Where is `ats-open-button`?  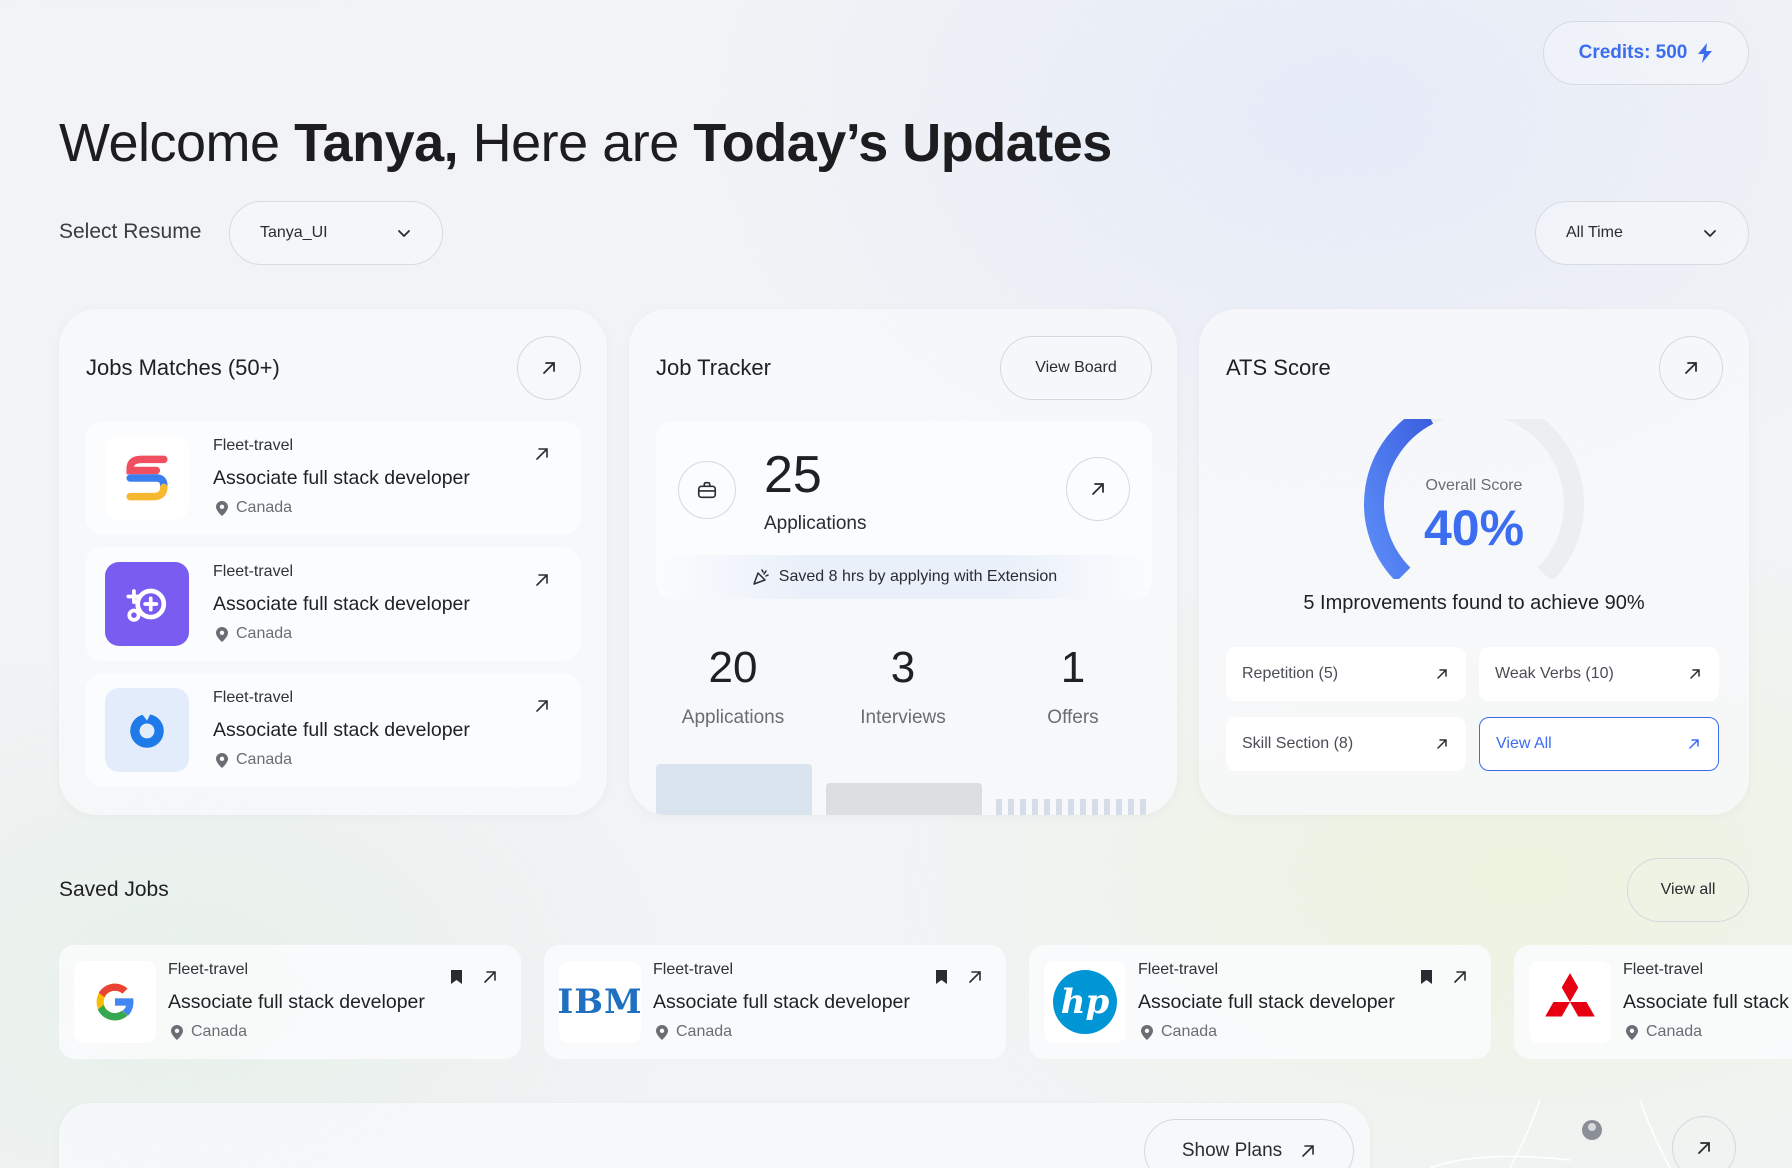 ats-open-button is located at coordinates (1691, 368).